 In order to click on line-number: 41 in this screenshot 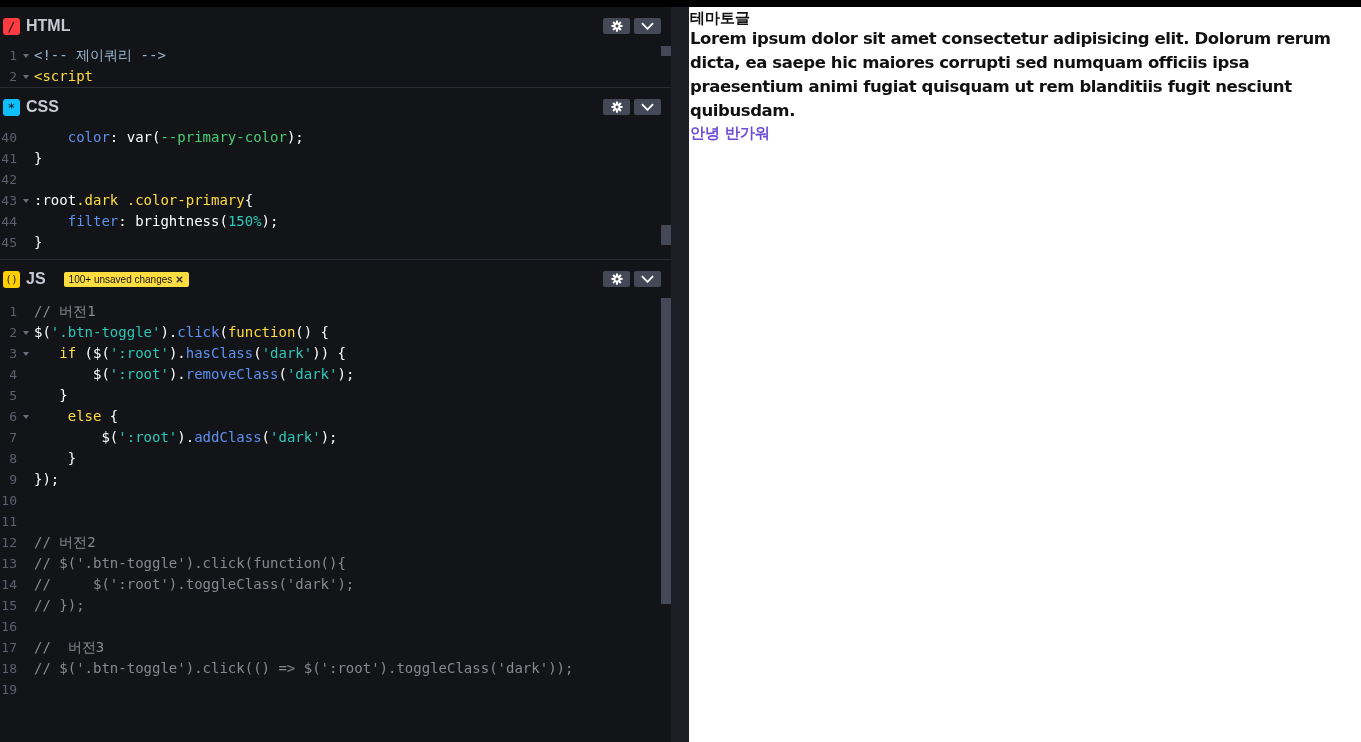, I will do `click(8, 159)`.